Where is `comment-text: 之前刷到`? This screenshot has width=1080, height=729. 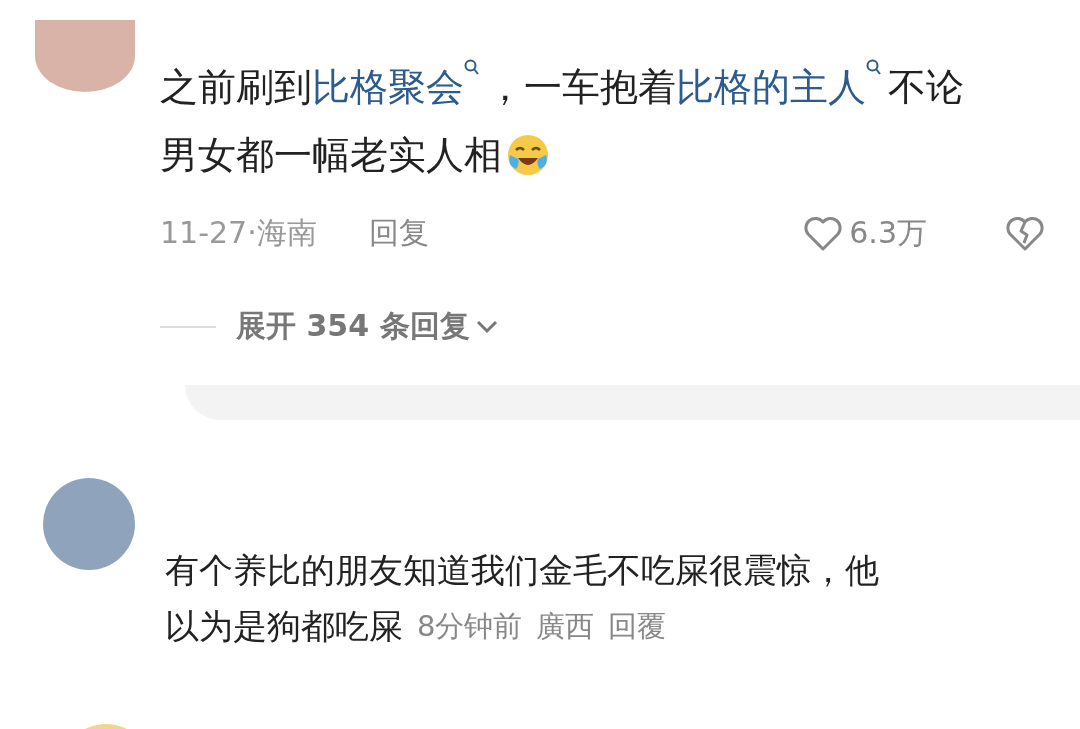 comment-text: 之前刷到 is located at coordinates (236, 87).